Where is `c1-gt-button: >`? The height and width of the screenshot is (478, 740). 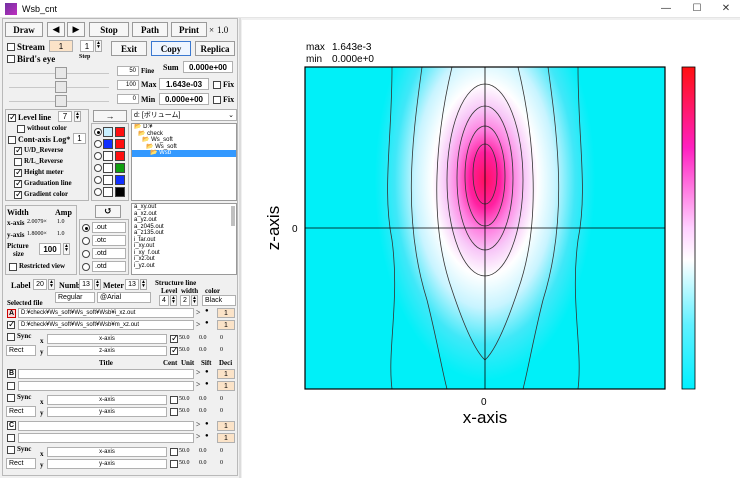 c1-gt-button: > is located at coordinates (198, 424).